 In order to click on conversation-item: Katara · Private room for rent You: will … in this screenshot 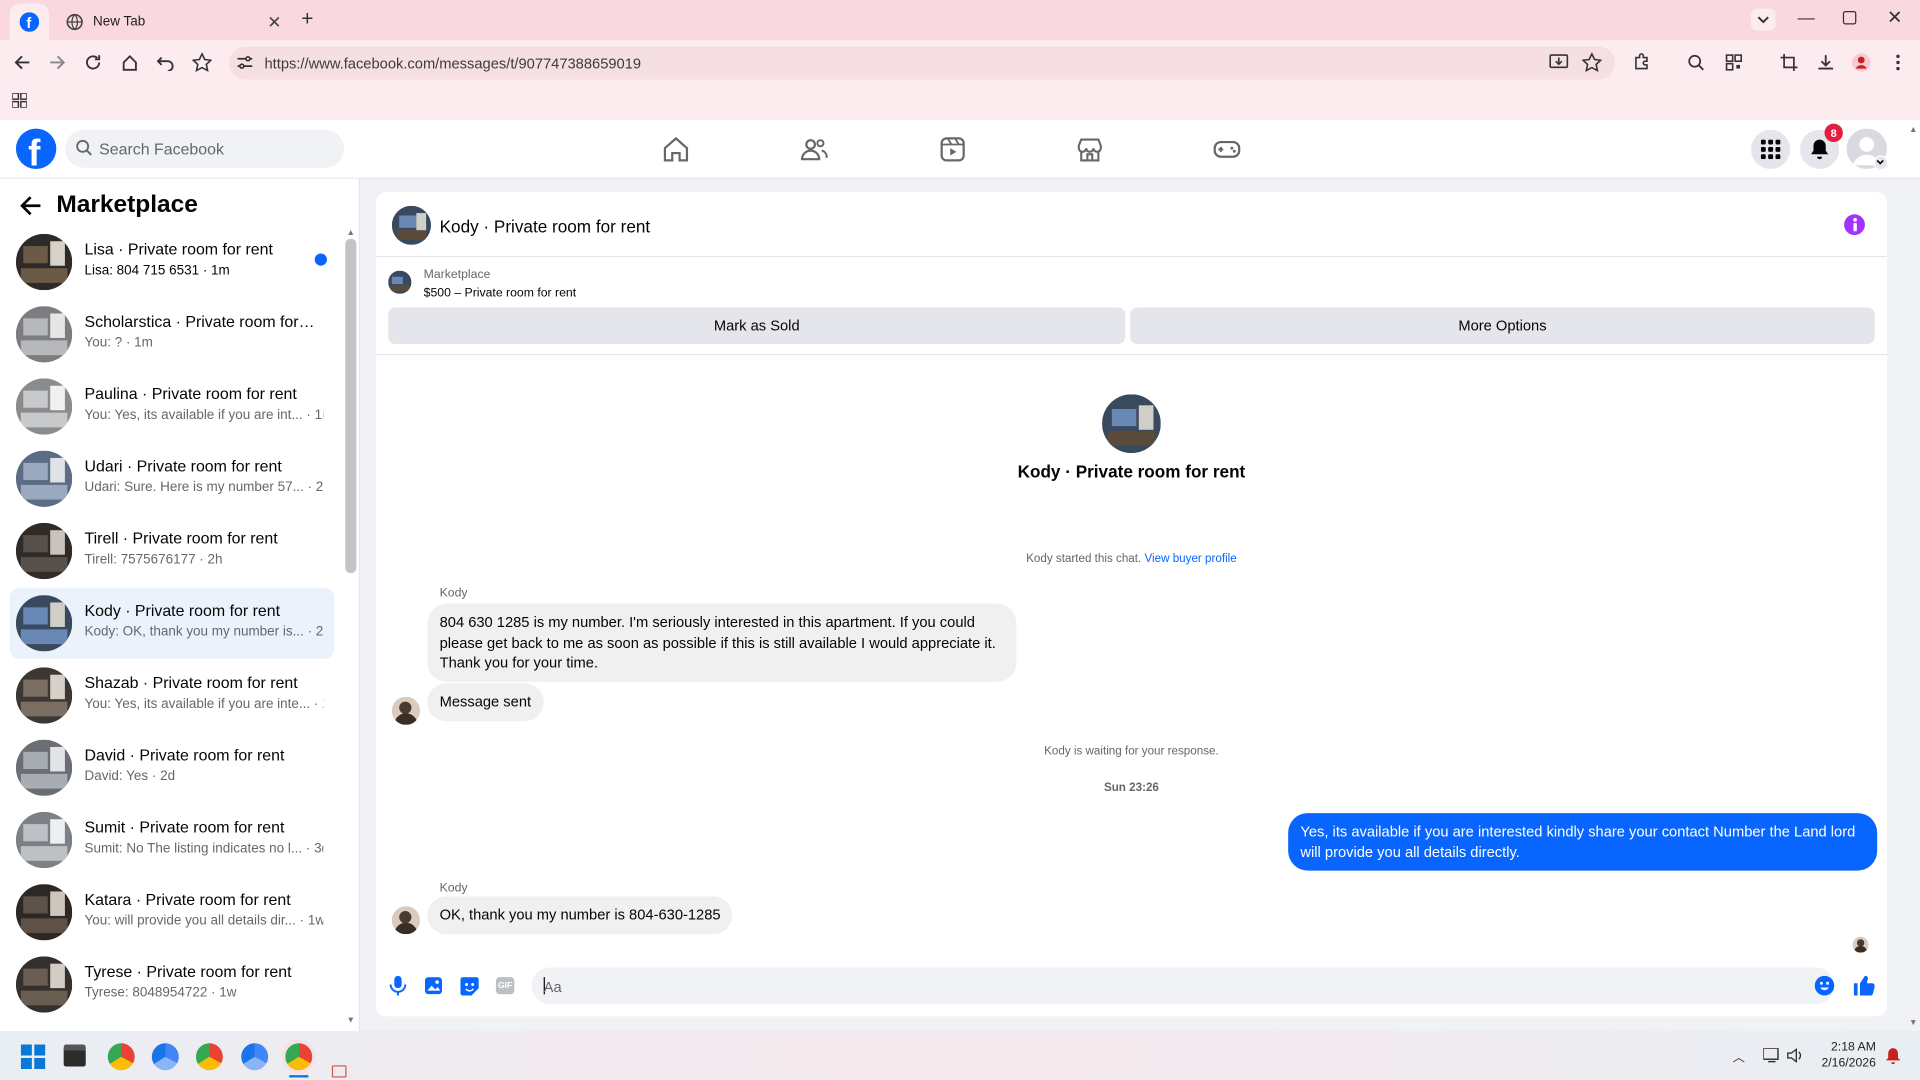, I will do `click(172, 912)`.